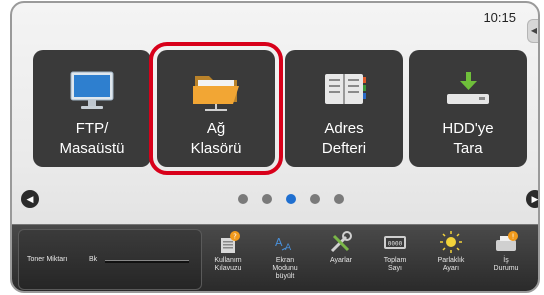  I want to click on button-label: Sayı, so click(394, 268).